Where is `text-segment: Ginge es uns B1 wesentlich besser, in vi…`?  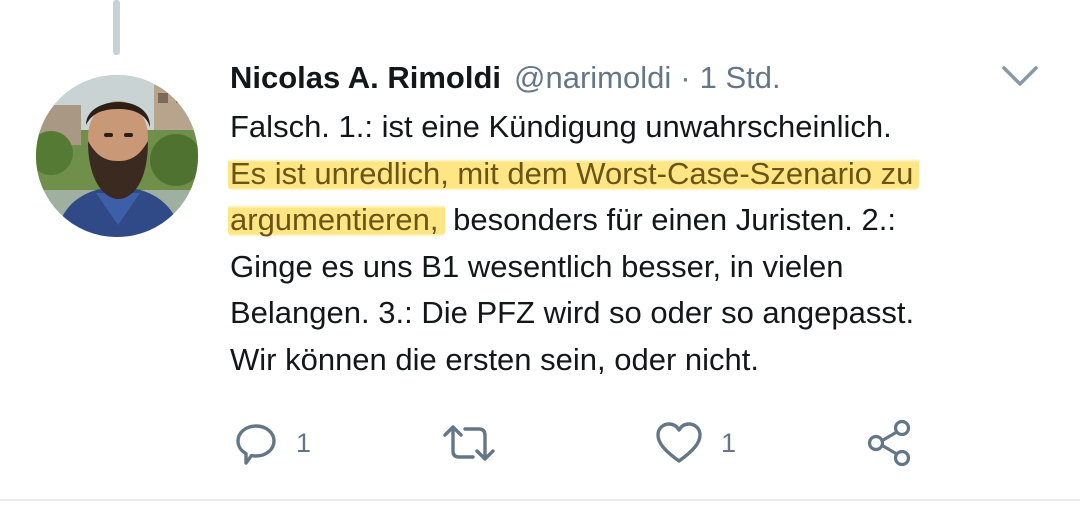 text-segment: Ginge es uns B1 wesentlich besser, in vi… is located at coordinates (537, 266).